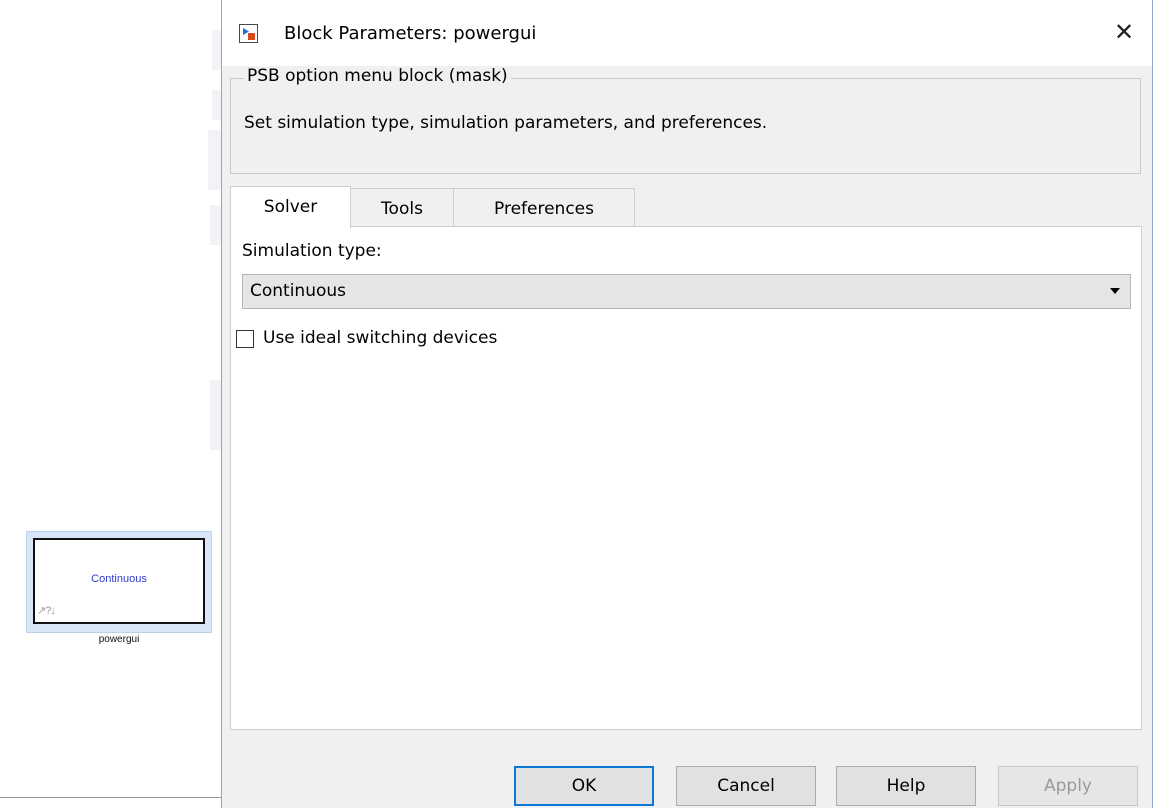 The height and width of the screenshot is (808, 1171). Describe the element at coordinates (290, 207) in the screenshot. I see `tab-solver: Solver` at that location.